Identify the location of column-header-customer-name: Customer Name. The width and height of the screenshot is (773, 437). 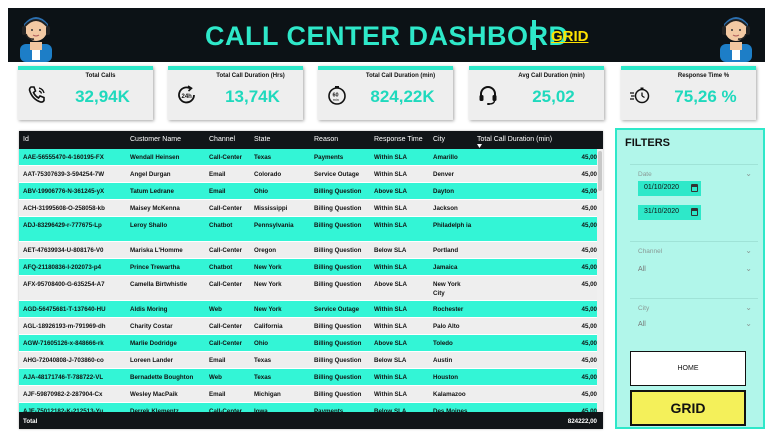
(155, 139).